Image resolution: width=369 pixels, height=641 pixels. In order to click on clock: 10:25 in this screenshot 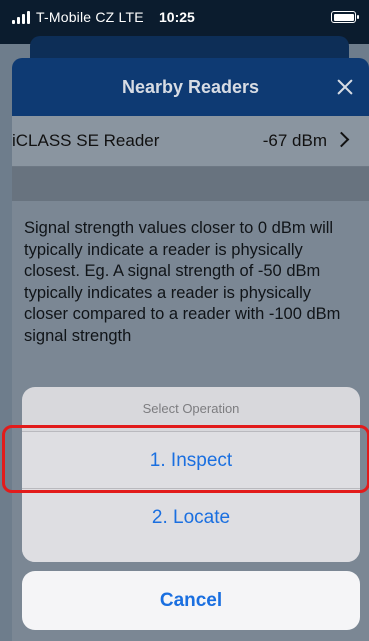, I will do `click(177, 17)`.